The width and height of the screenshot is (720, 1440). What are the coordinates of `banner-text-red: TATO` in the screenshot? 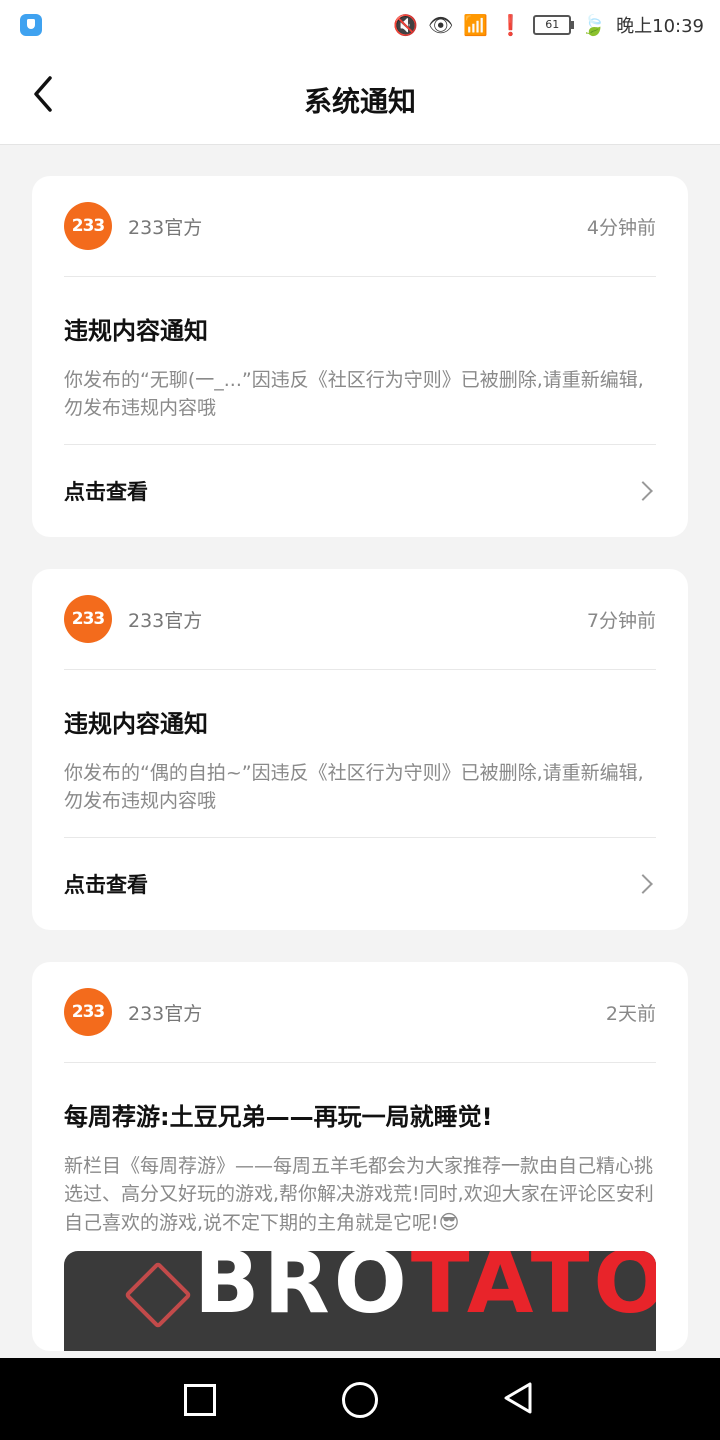 It's located at (533, 1292).